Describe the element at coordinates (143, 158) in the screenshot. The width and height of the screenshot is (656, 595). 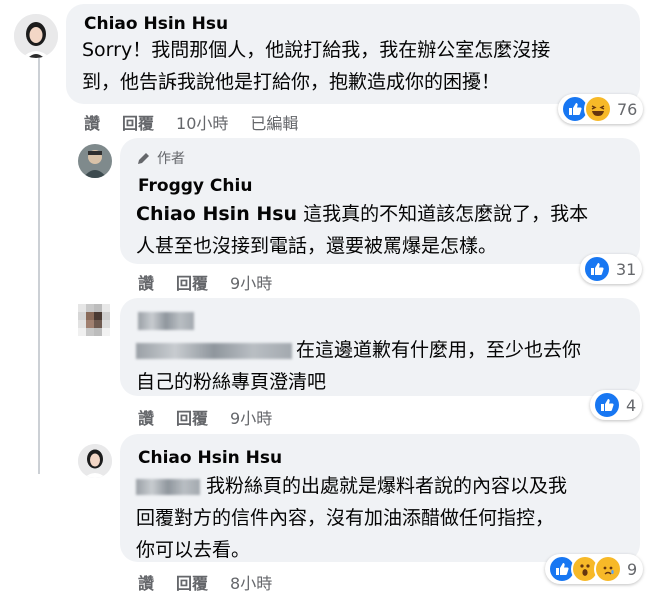
I see `pencil-icon` at that location.